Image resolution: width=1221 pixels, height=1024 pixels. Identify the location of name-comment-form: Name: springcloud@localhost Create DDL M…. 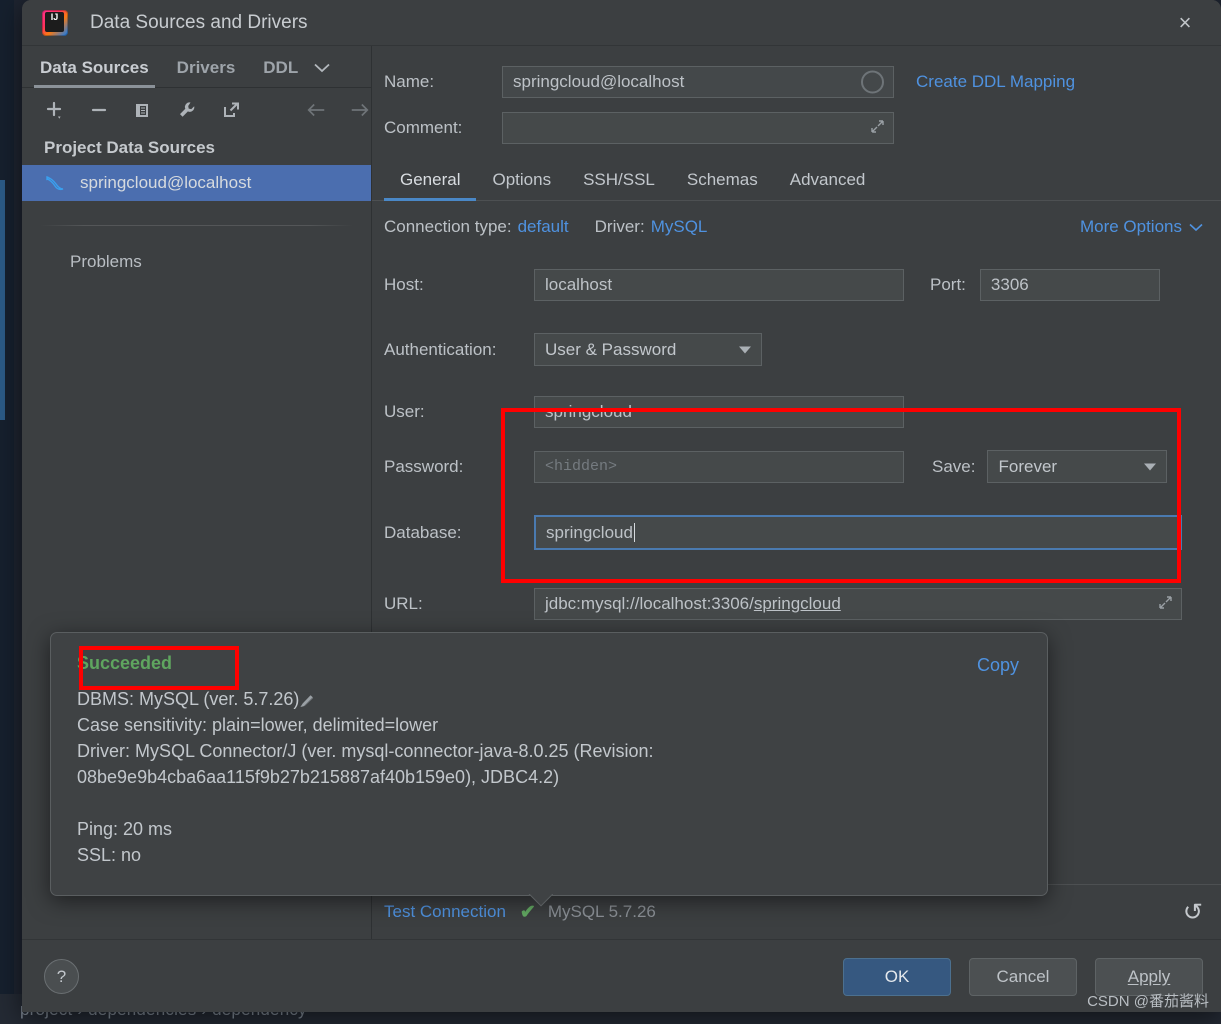
(796, 95).